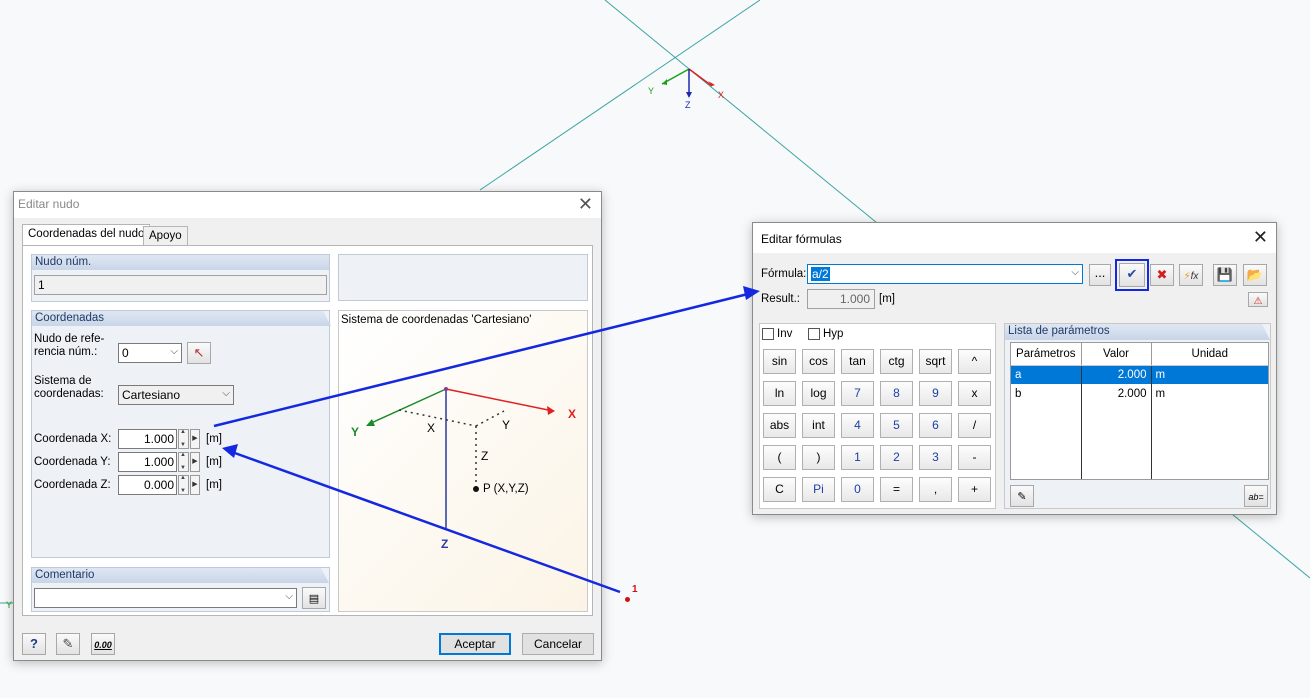  Describe the element at coordinates (165, 598) in the screenshot. I see `comment-input: ⌵` at that location.